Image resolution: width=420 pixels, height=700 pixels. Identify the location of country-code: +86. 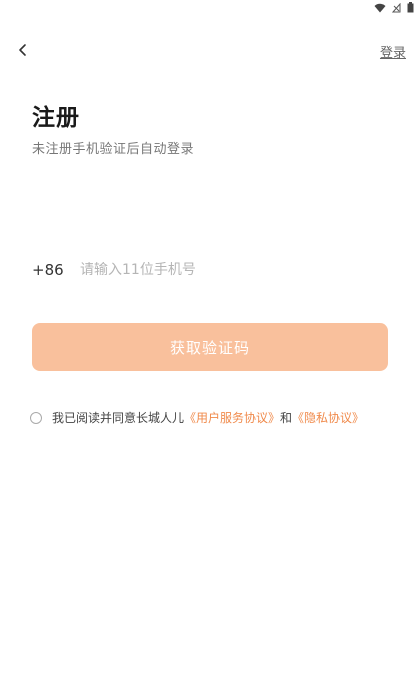
(56, 270).